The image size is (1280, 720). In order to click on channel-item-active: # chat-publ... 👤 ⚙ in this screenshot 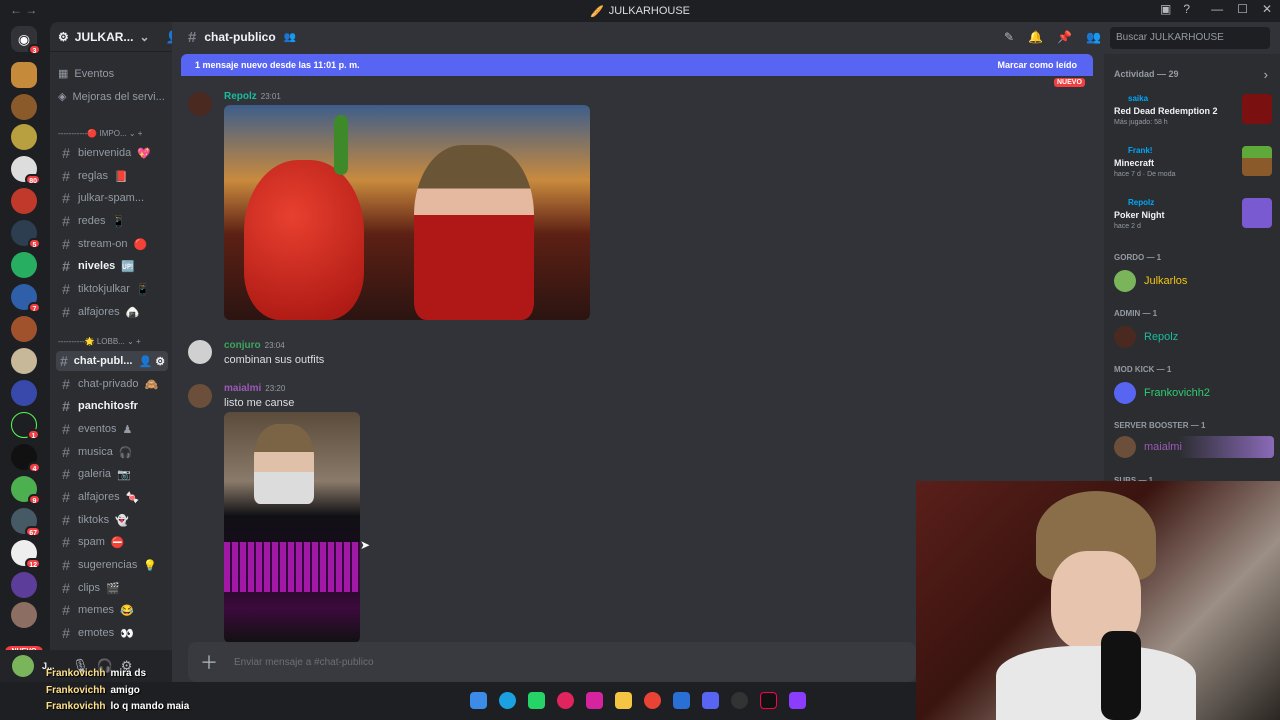, I will do `click(112, 361)`.